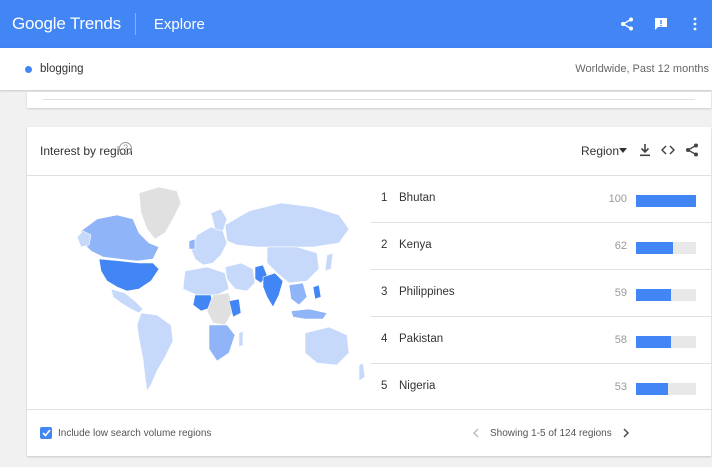  Describe the element at coordinates (356, 69) in the screenshot. I see `search-term-bar: blogging Worldwide, Past 12 months` at that location.